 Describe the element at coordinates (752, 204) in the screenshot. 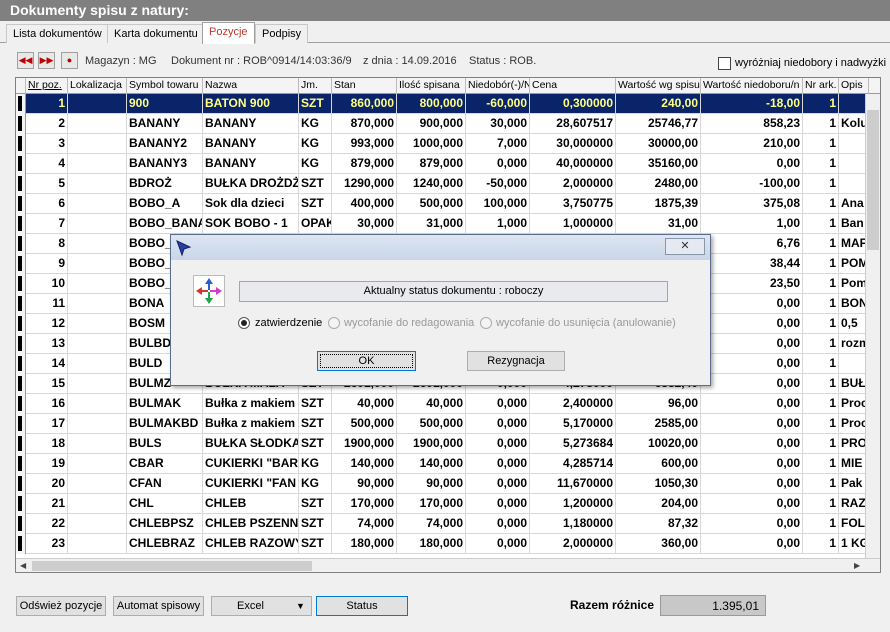

I see `cell-wniedob: 375,08` at that location.